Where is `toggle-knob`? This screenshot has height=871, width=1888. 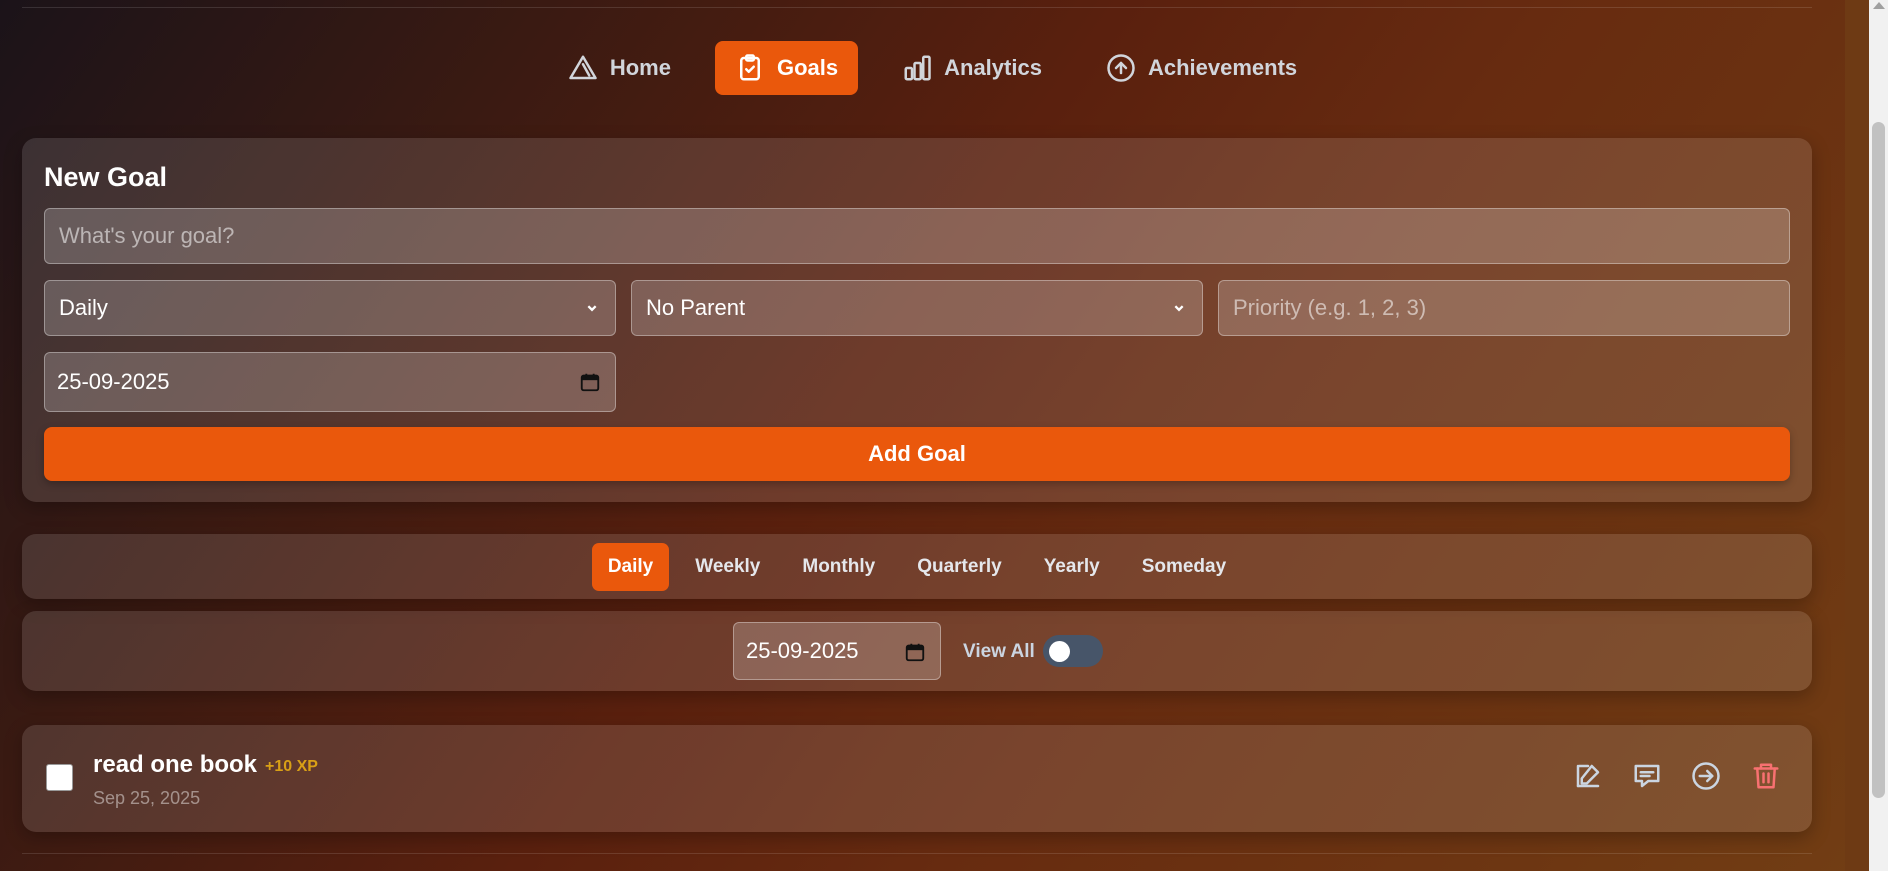 toggle-knob is located at coordinates (1059, 651).